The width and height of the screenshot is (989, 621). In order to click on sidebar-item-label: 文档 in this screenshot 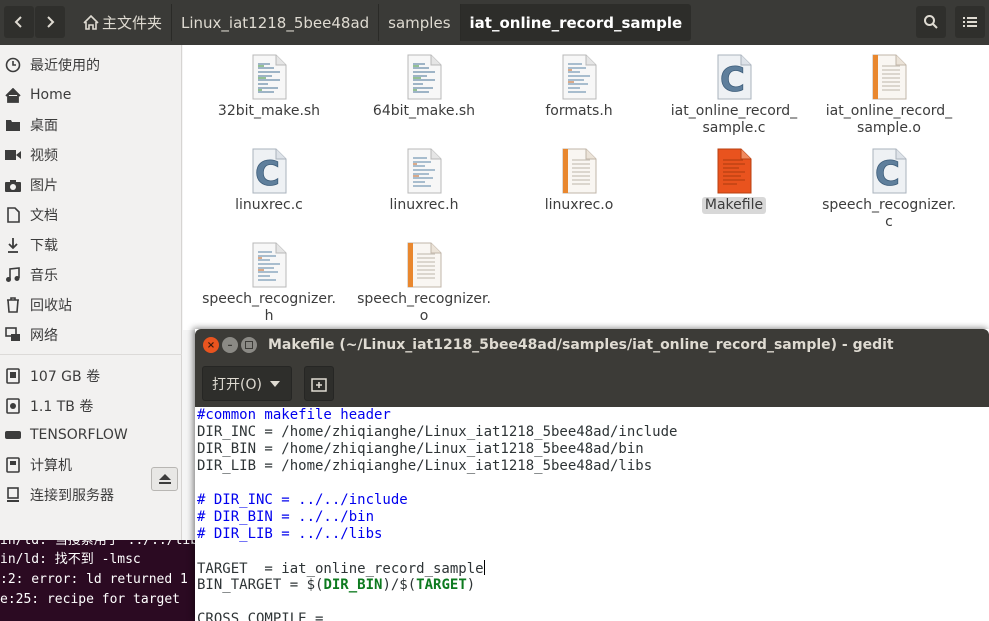, I will do `click(44, 216)`.